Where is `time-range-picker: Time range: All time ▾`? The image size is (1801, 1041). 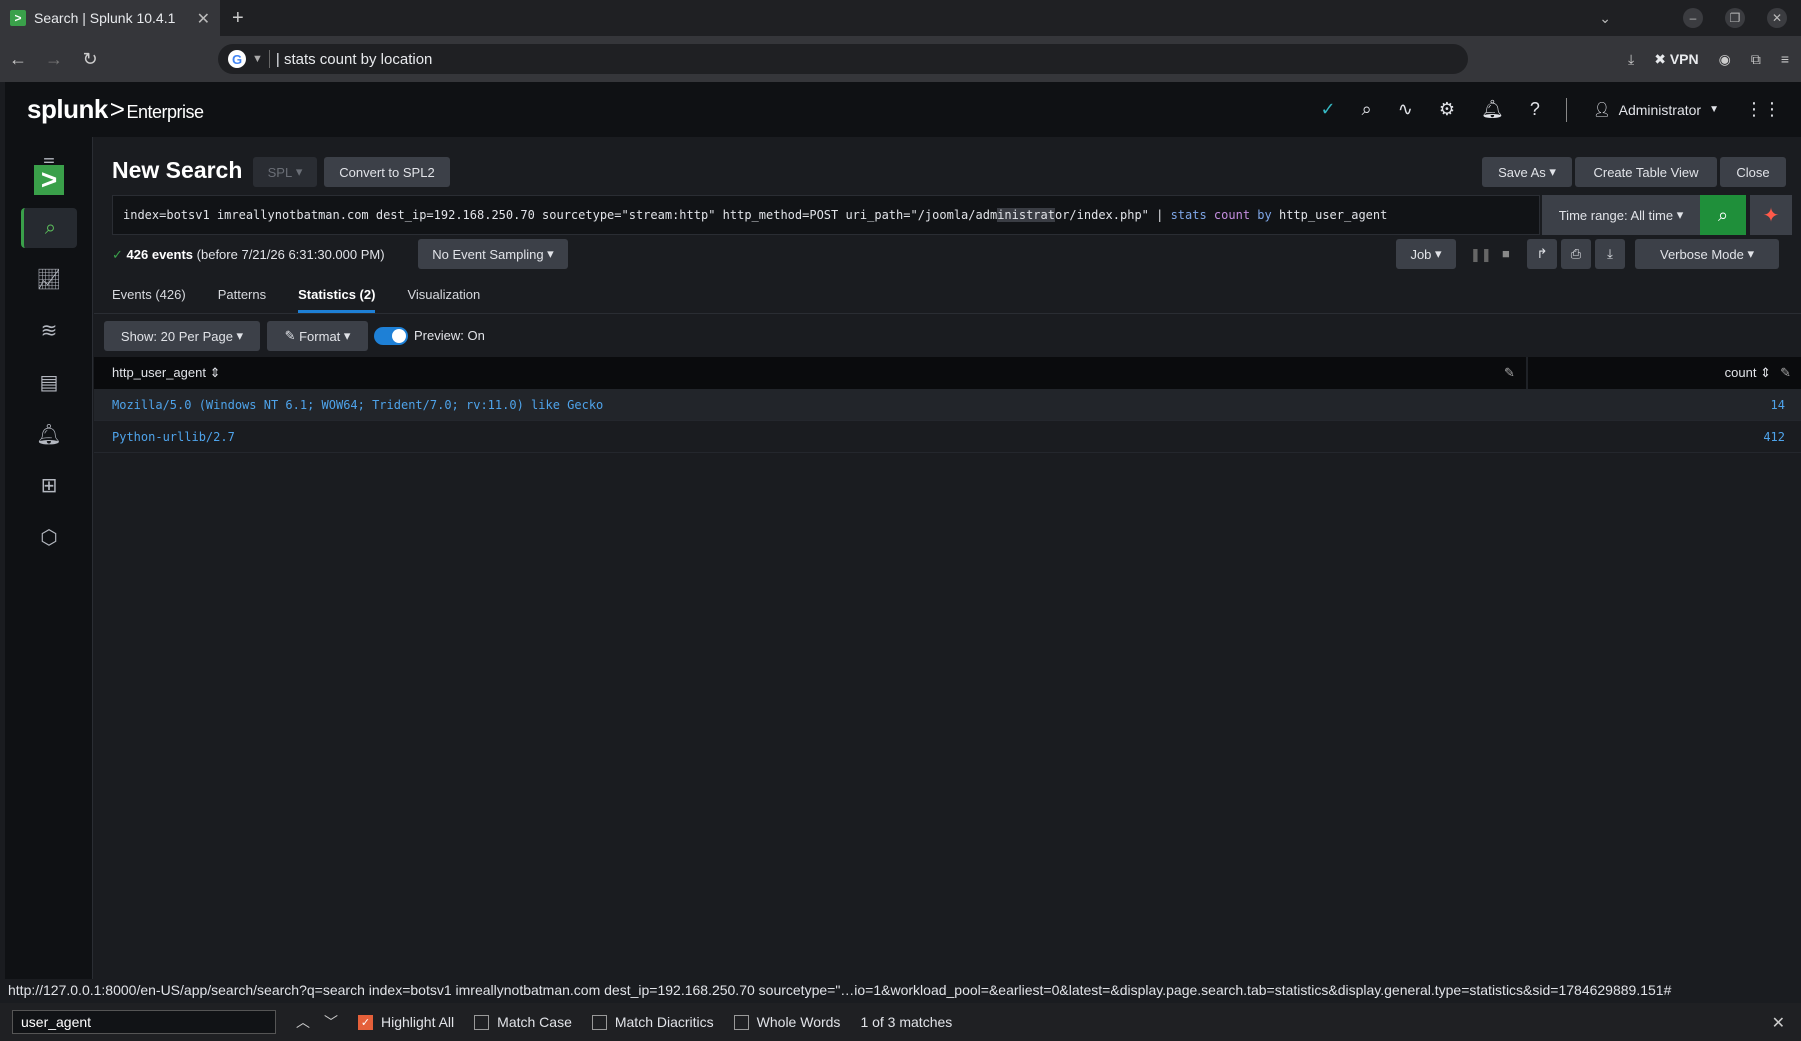 time-range-picker: Time range: All time ▾ is located at coordinates (1621, 215).